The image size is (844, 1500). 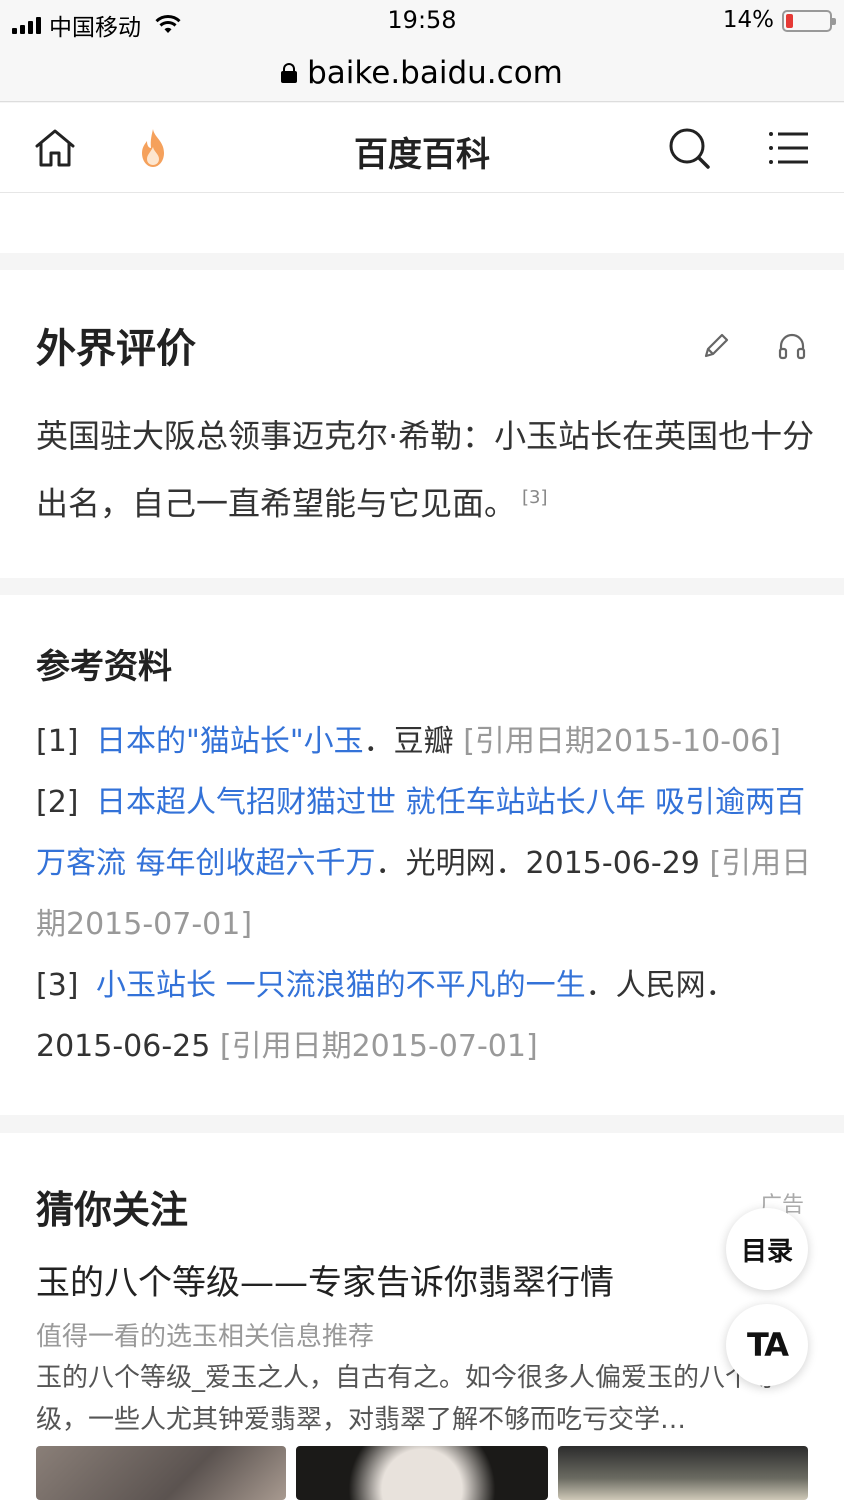 I want to click on headphones-icon, so click(x=792, y=346).